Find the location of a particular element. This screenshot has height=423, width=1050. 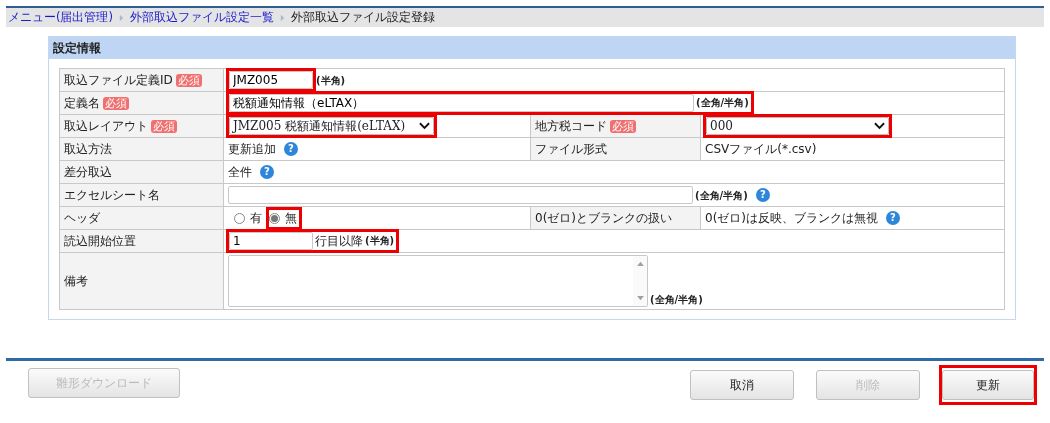

breadcrumb-current: 外部取込ファイル設定登録 is located at coordinates (363, 17).